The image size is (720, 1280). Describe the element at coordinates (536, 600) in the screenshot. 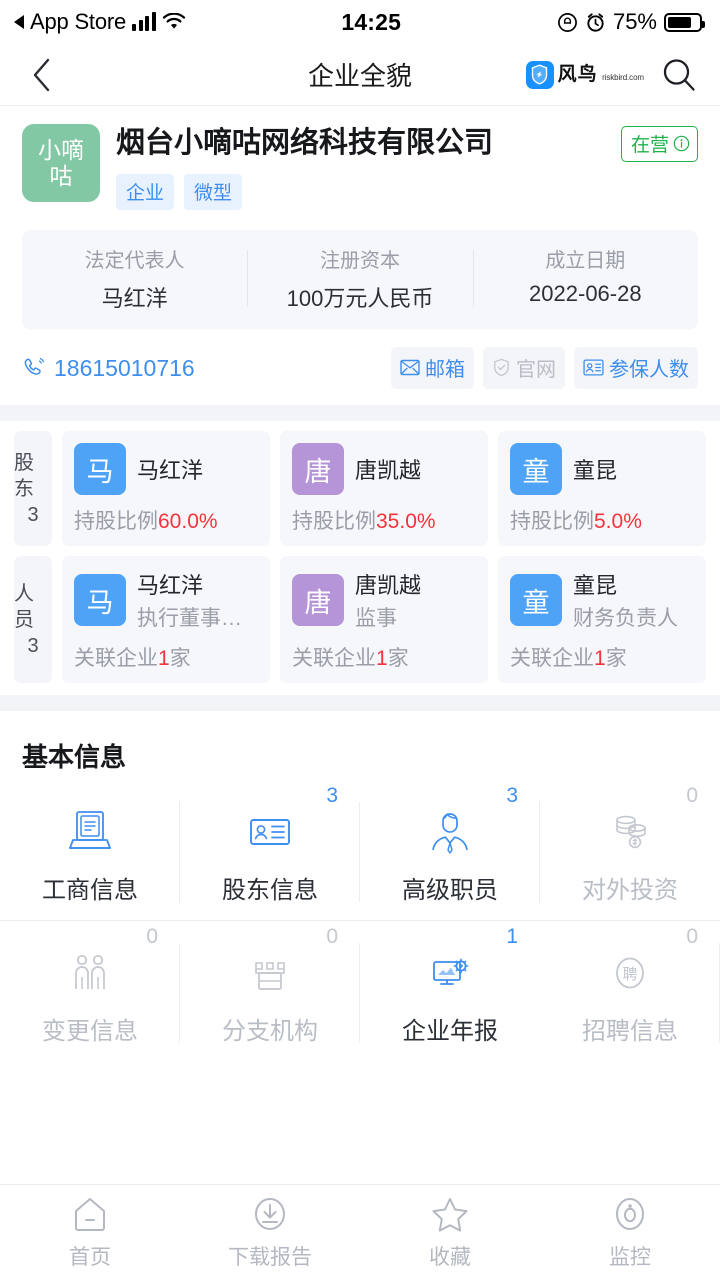

I see `avatar: 童` at that location.